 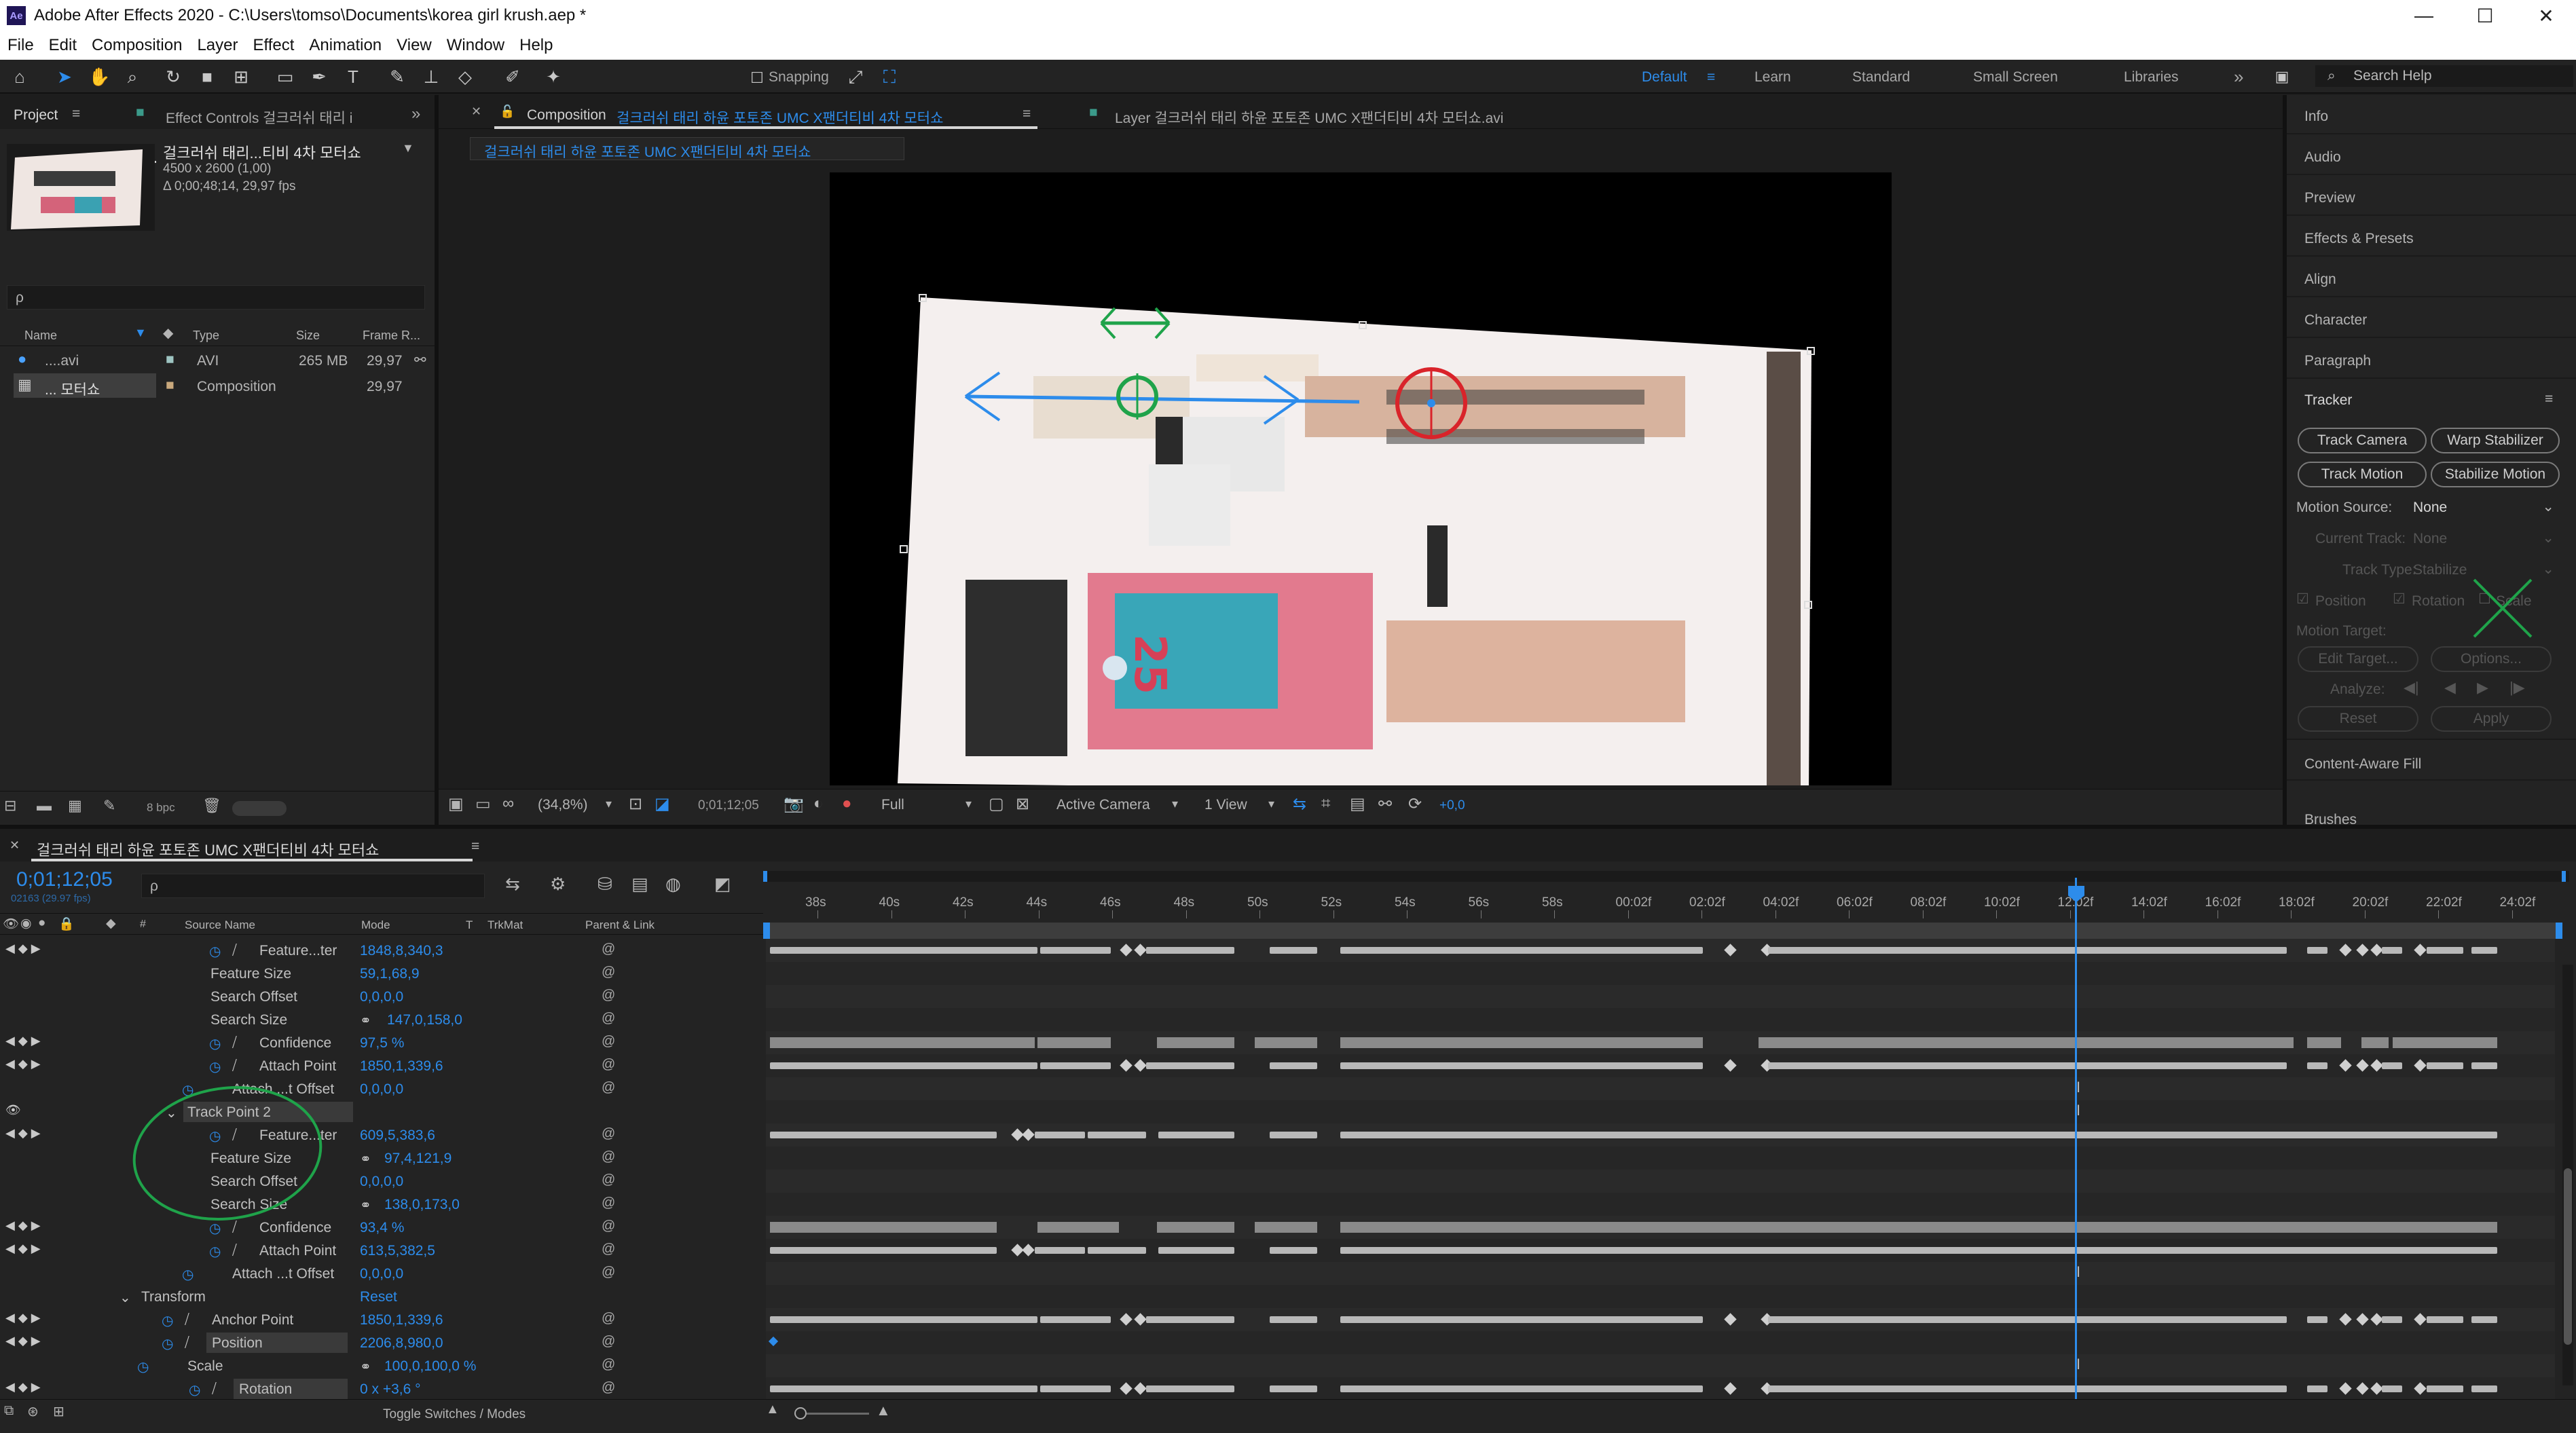 I want to click on property-row: ◀ ◆ ▶ ◷ ⧸ Anchor Point 1850,1,339,6 @, so click(x=382, y=1319).